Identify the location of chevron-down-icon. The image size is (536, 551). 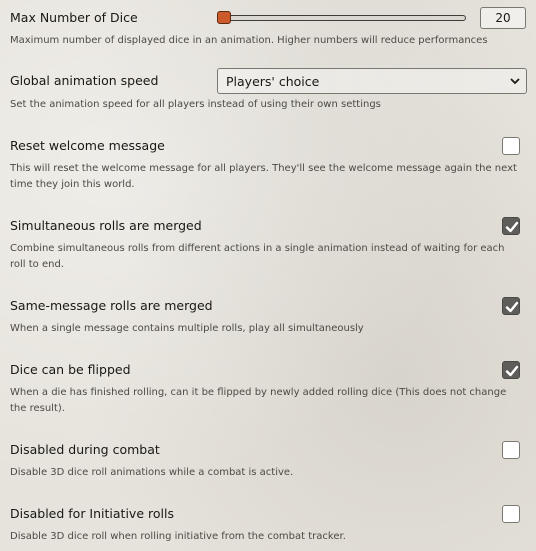
(515, 81).